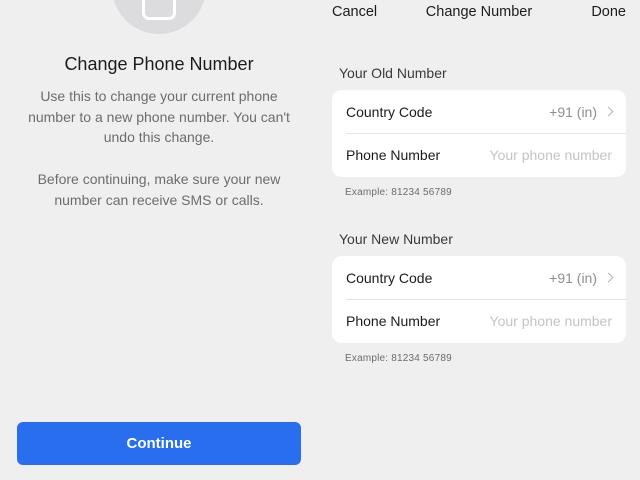 The width and height of the screenshot is (640, 480). I want to click on new-phone-number-row: Phone Number, so click(479, 320).